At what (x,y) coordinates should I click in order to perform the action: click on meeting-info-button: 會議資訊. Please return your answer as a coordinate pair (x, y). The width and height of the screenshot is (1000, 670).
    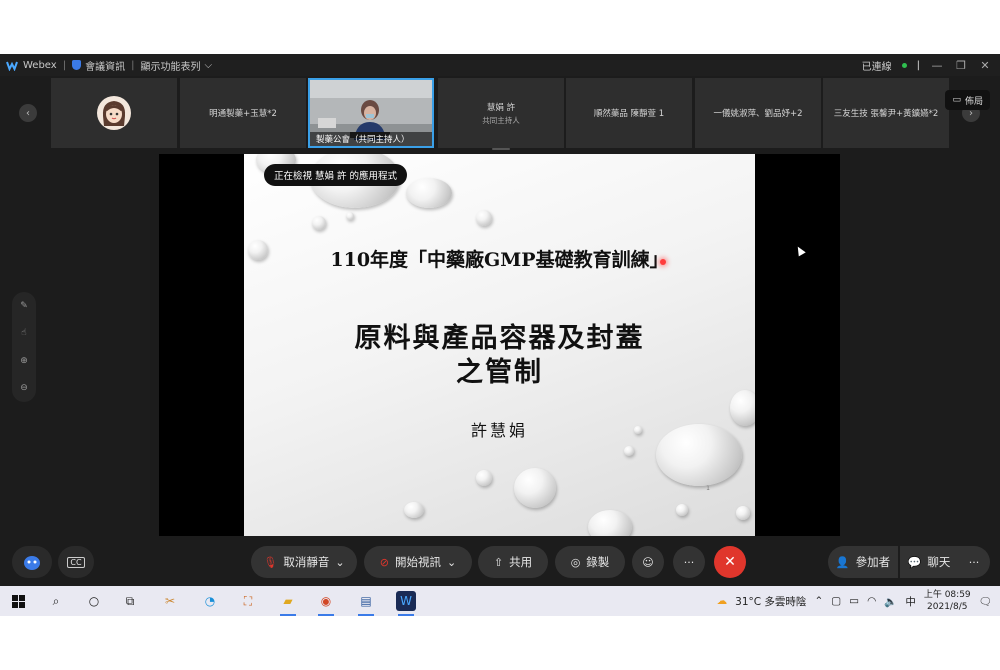
    Looking at the image, I should click on (98, 65).